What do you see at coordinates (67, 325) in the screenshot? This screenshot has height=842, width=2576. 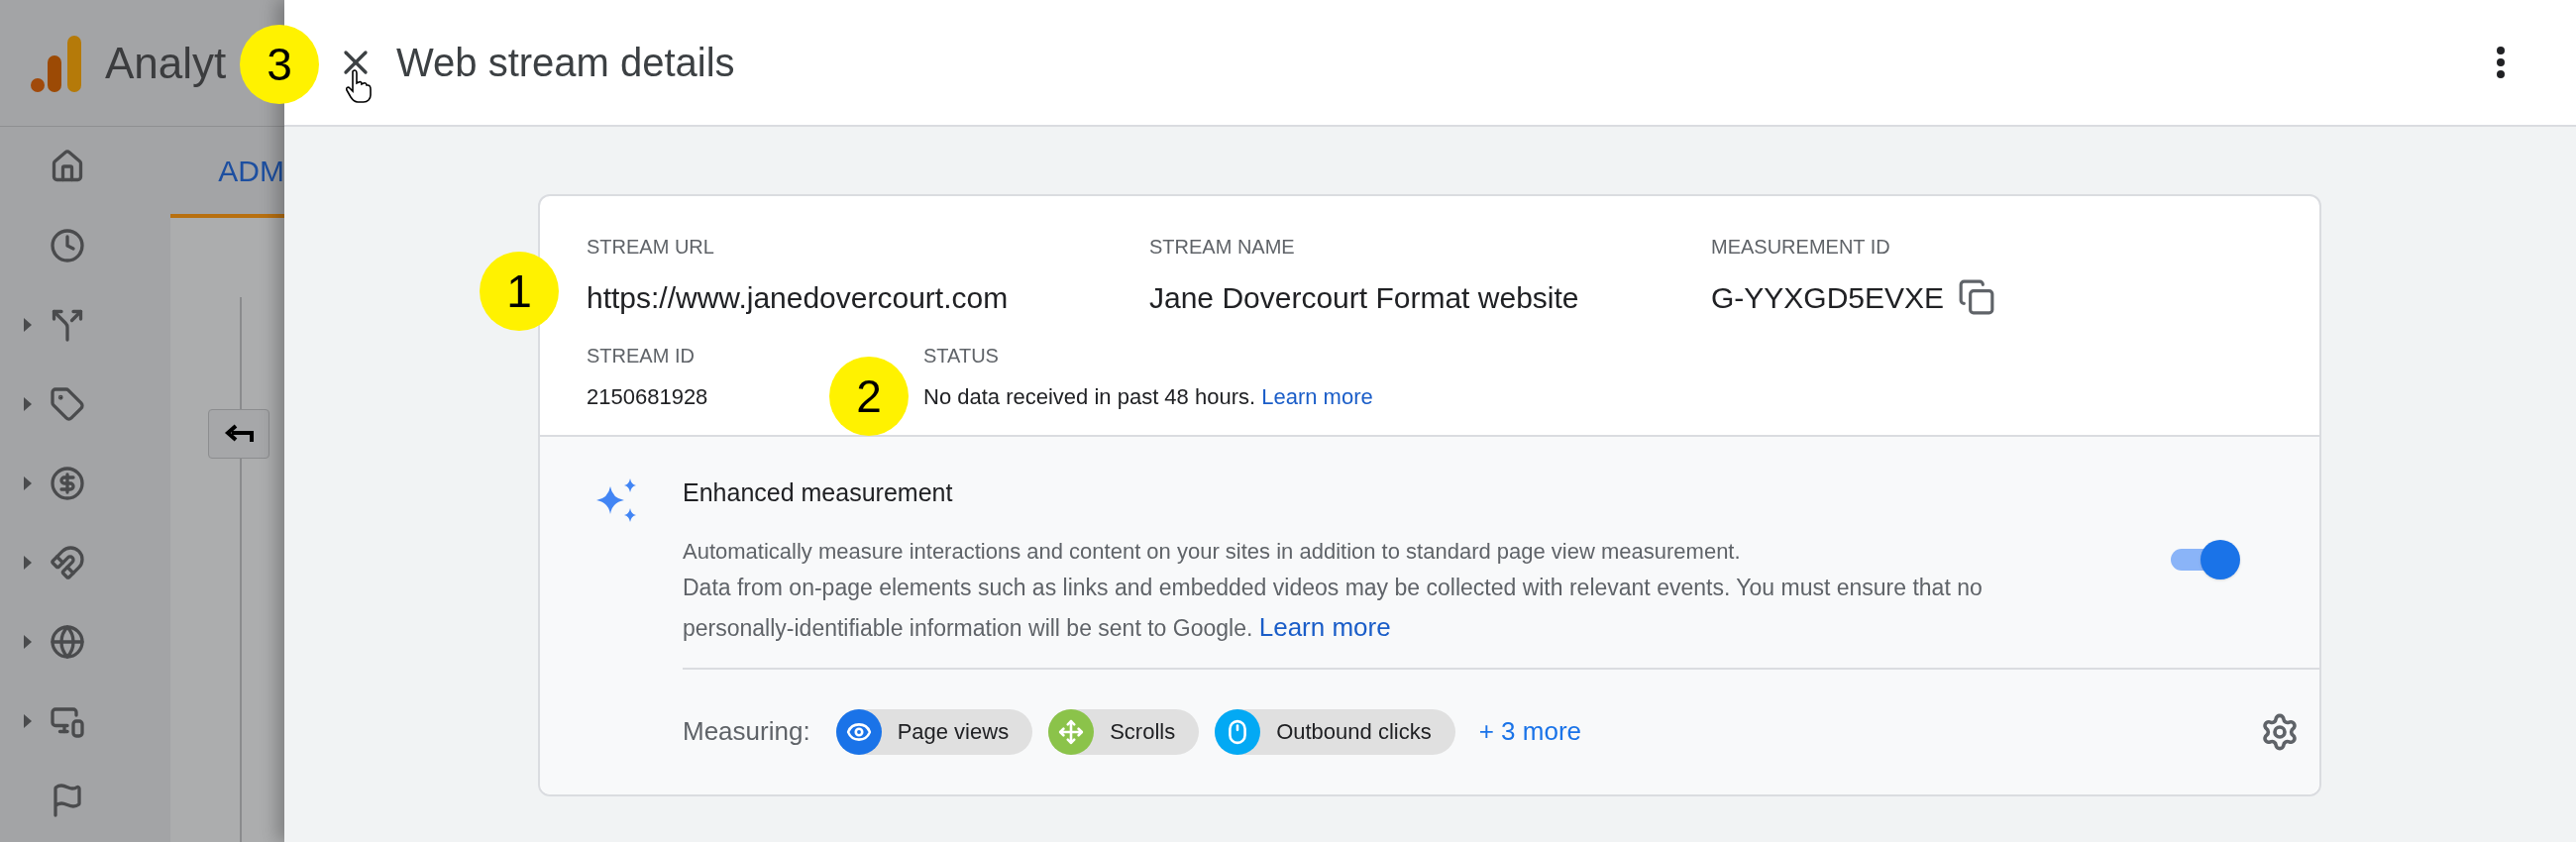 I see `fork-icon` at bounding box center [67, 325].